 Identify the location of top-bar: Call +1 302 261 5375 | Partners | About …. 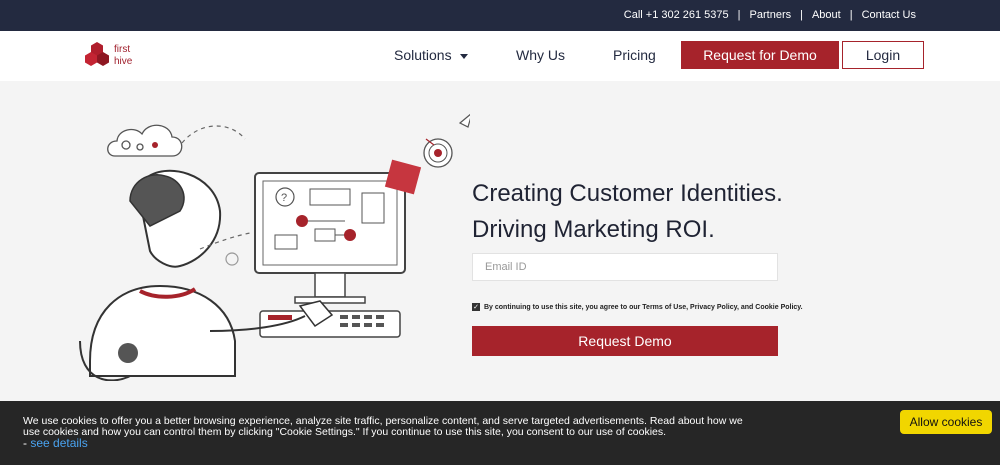
(500, 15).